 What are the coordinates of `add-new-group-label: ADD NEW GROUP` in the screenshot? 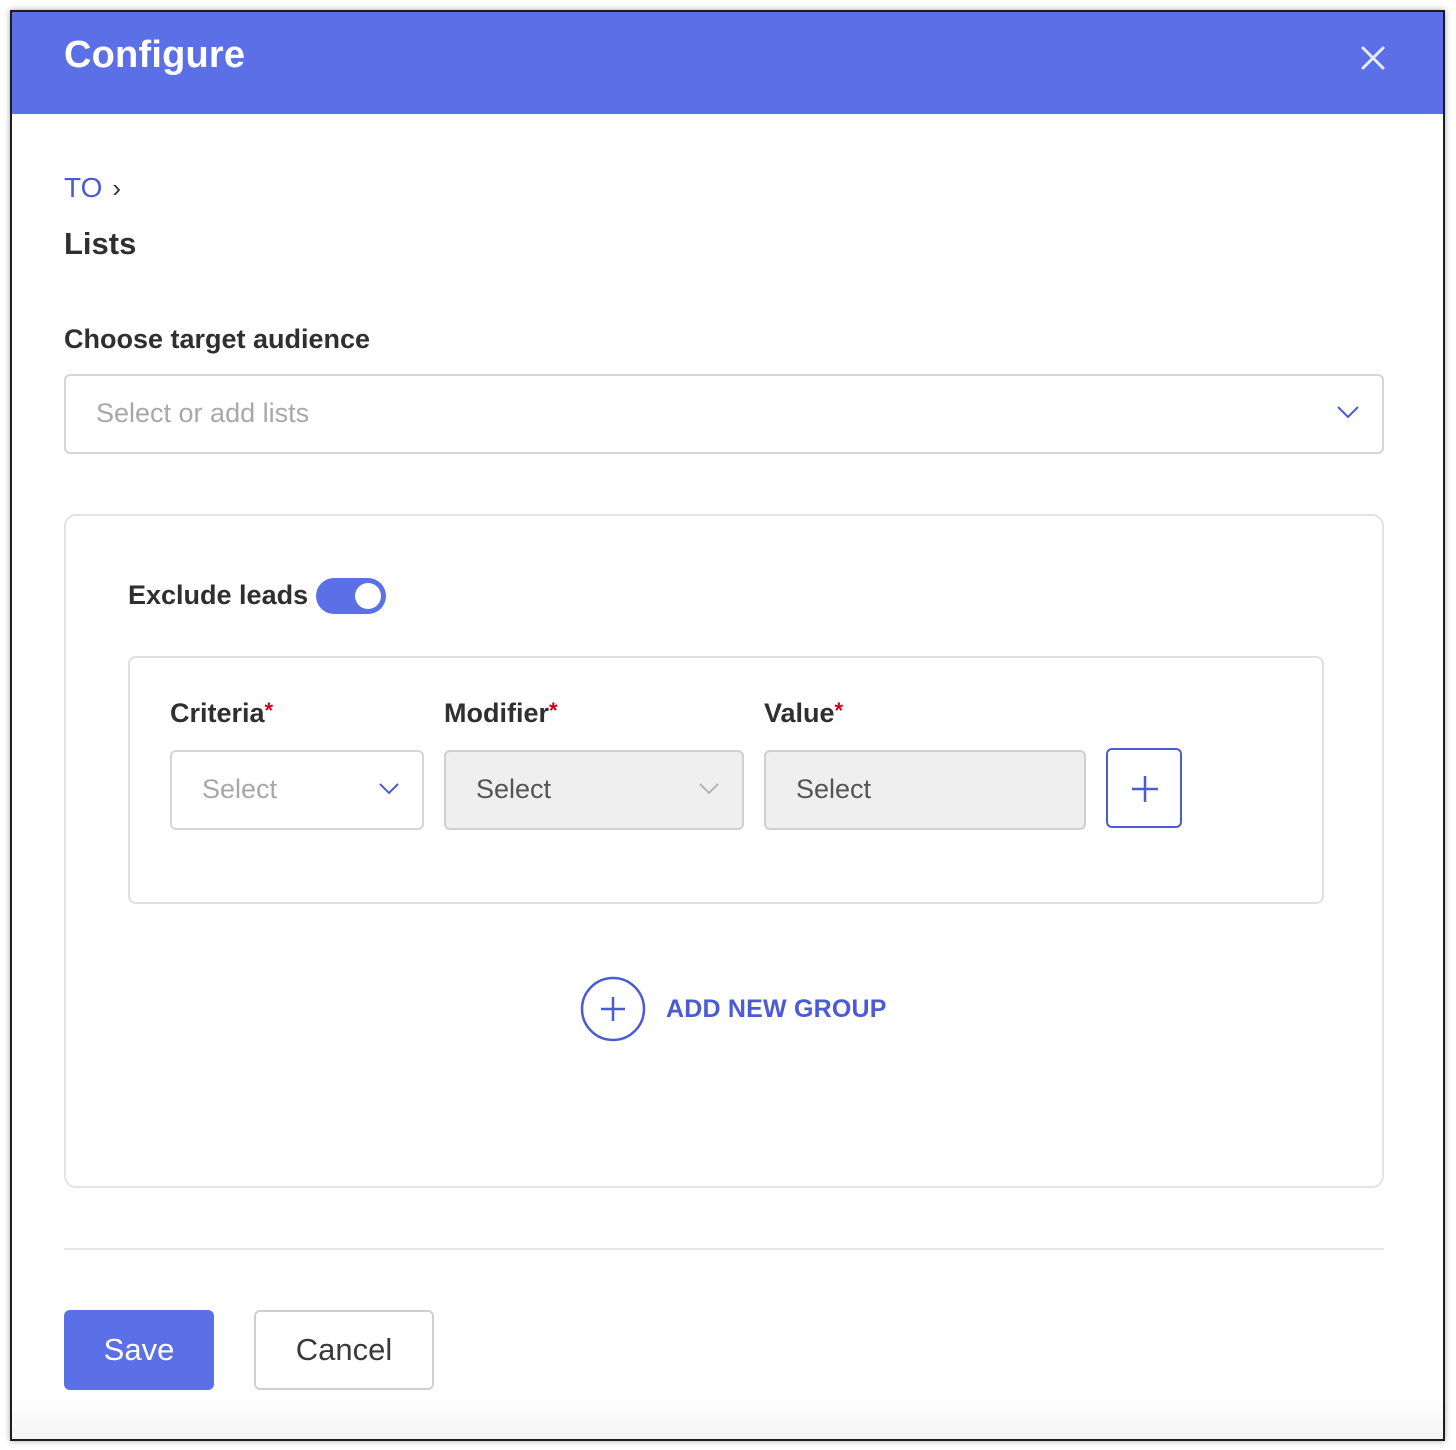 It's located at (776, 1008).